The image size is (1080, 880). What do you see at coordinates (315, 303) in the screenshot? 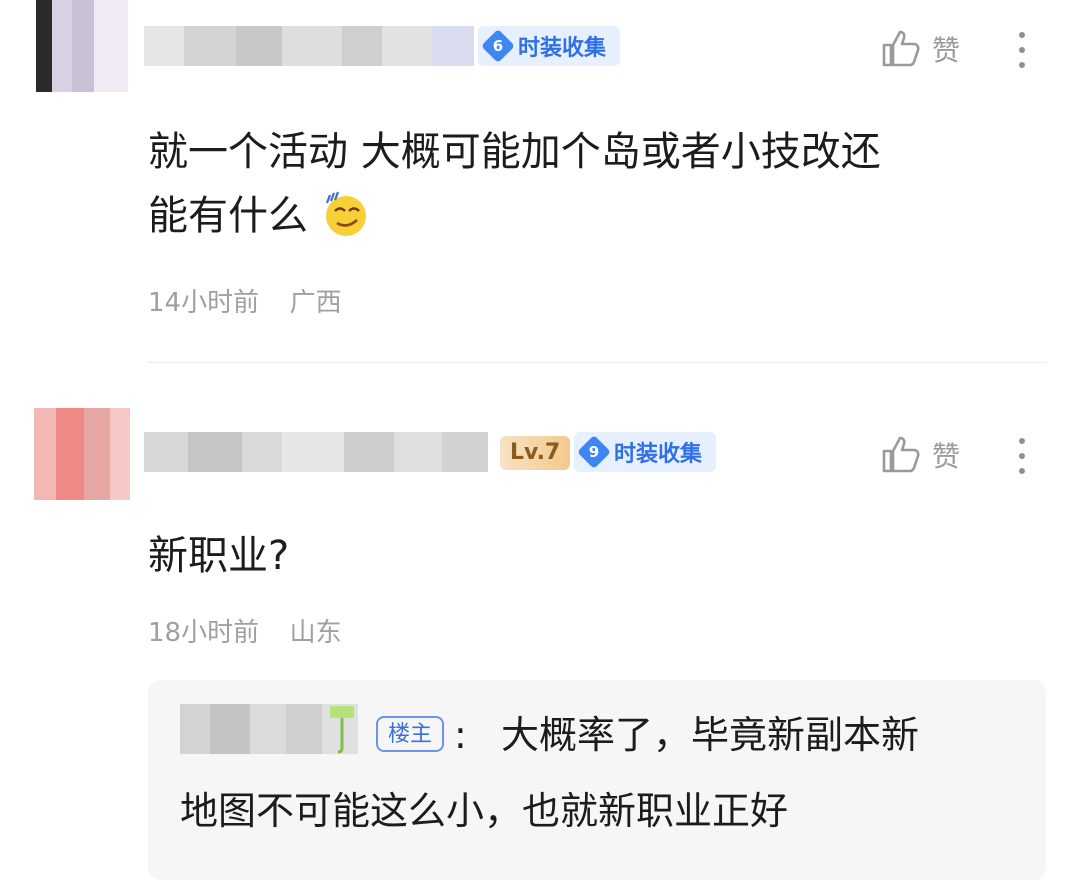
I see `comment-location: 广西` at bounding box center [315, 303].